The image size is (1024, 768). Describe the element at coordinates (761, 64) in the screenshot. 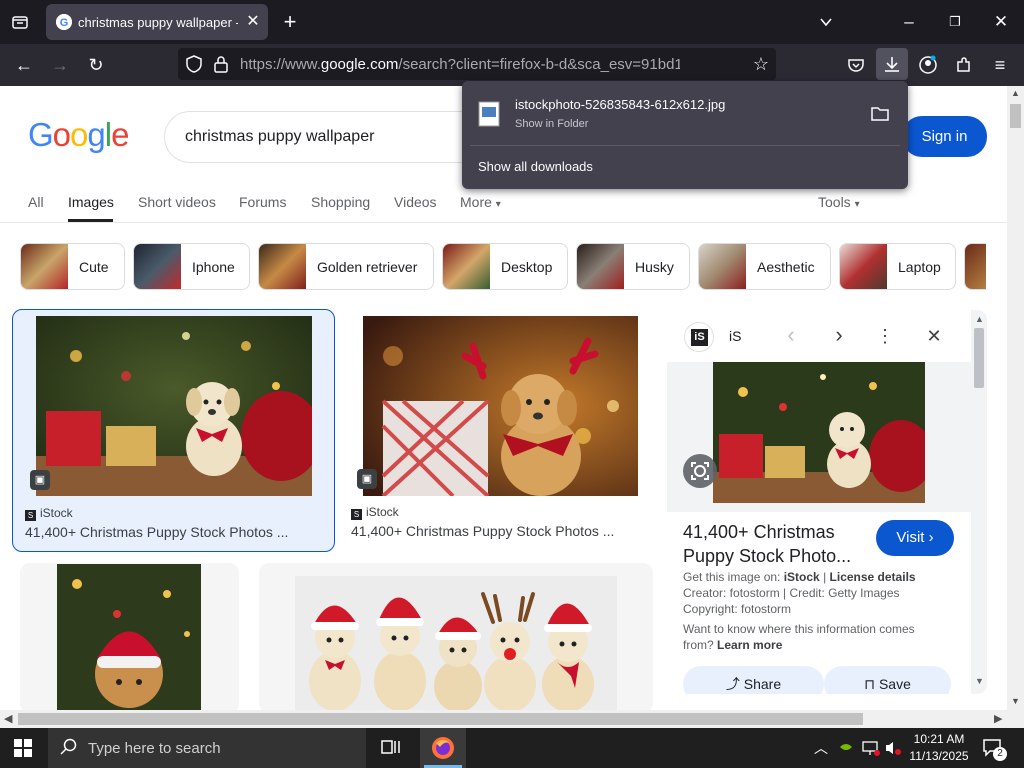

I see `bookmark-star-icon: ☆` at that location.